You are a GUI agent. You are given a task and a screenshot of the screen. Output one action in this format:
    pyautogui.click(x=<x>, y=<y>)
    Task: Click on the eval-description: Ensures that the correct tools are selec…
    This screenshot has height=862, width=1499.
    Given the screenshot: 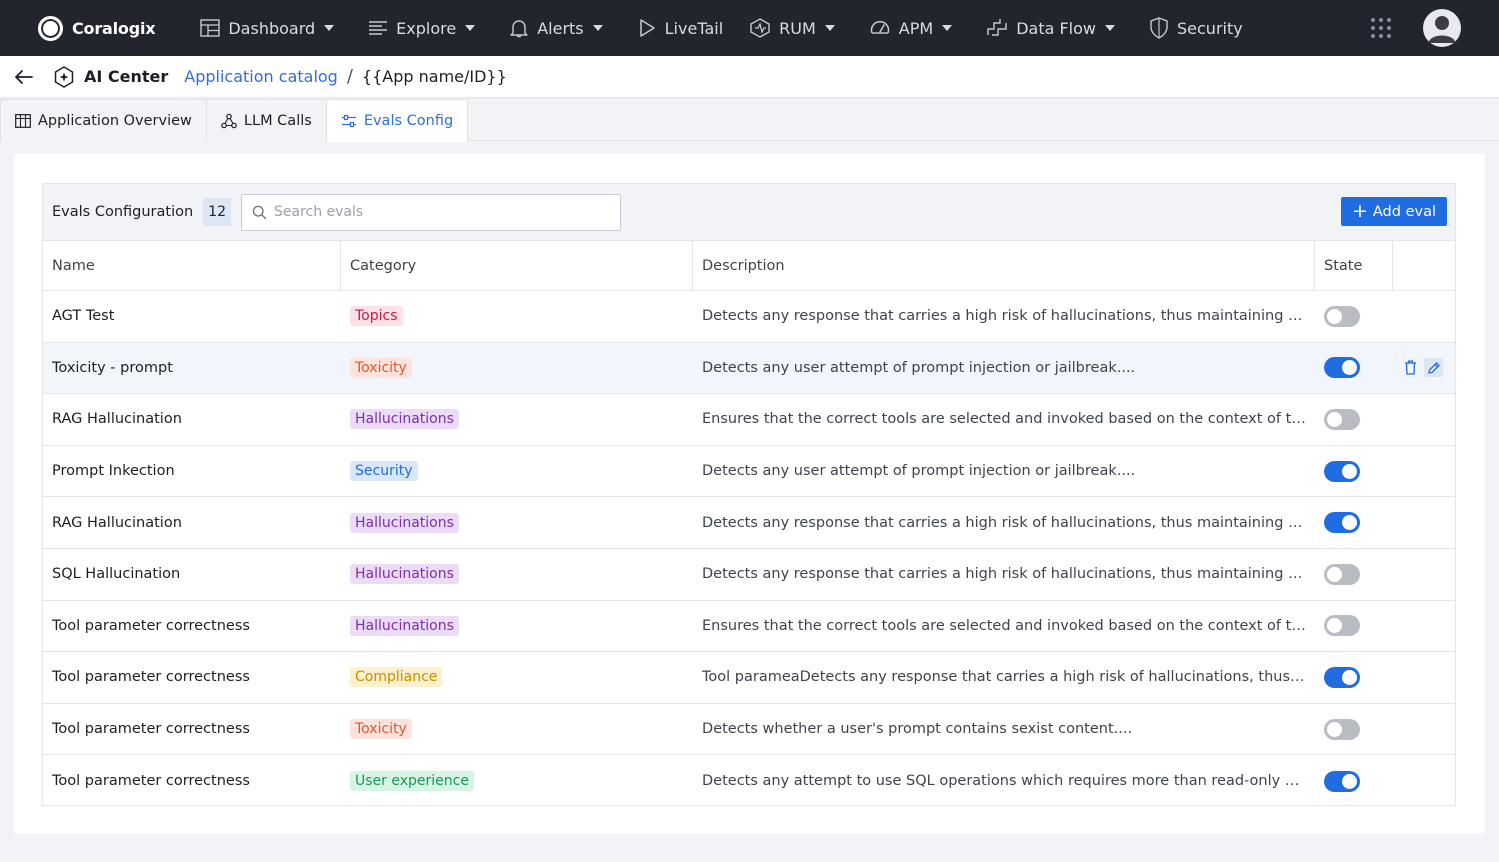 What is the action you would take?
    pyautogui.click(x=1004, y=419)
    